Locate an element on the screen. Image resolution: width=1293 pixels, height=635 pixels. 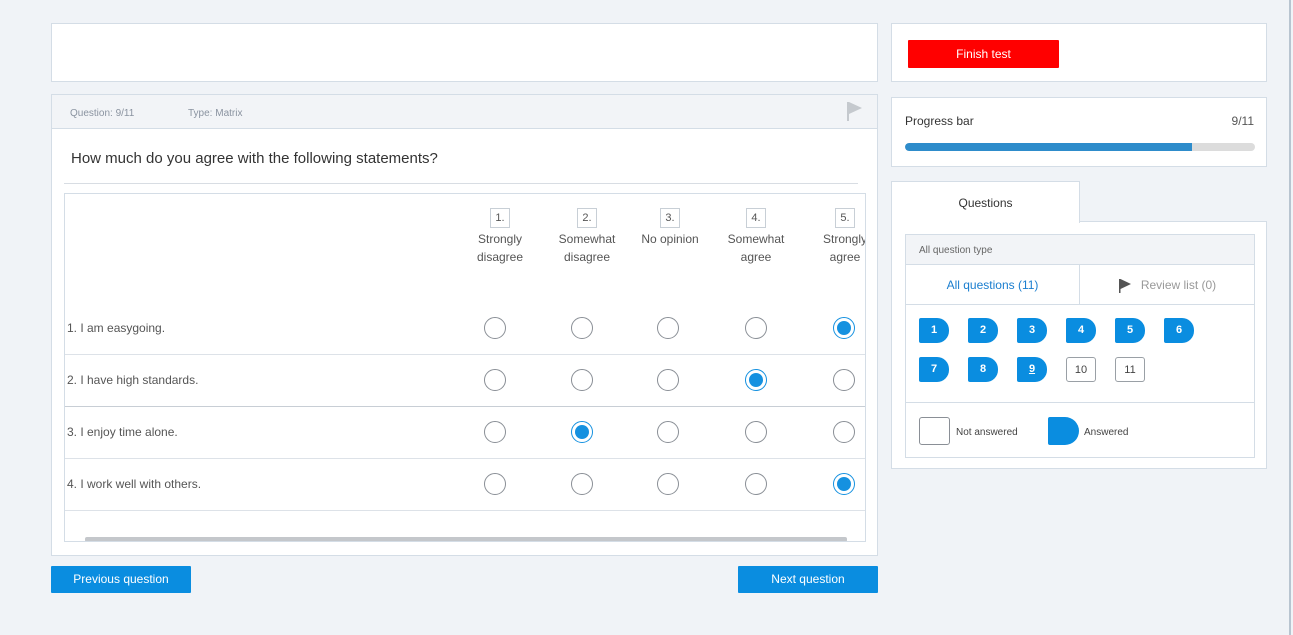
column-number: 2. is located at coordinates (587, 218).